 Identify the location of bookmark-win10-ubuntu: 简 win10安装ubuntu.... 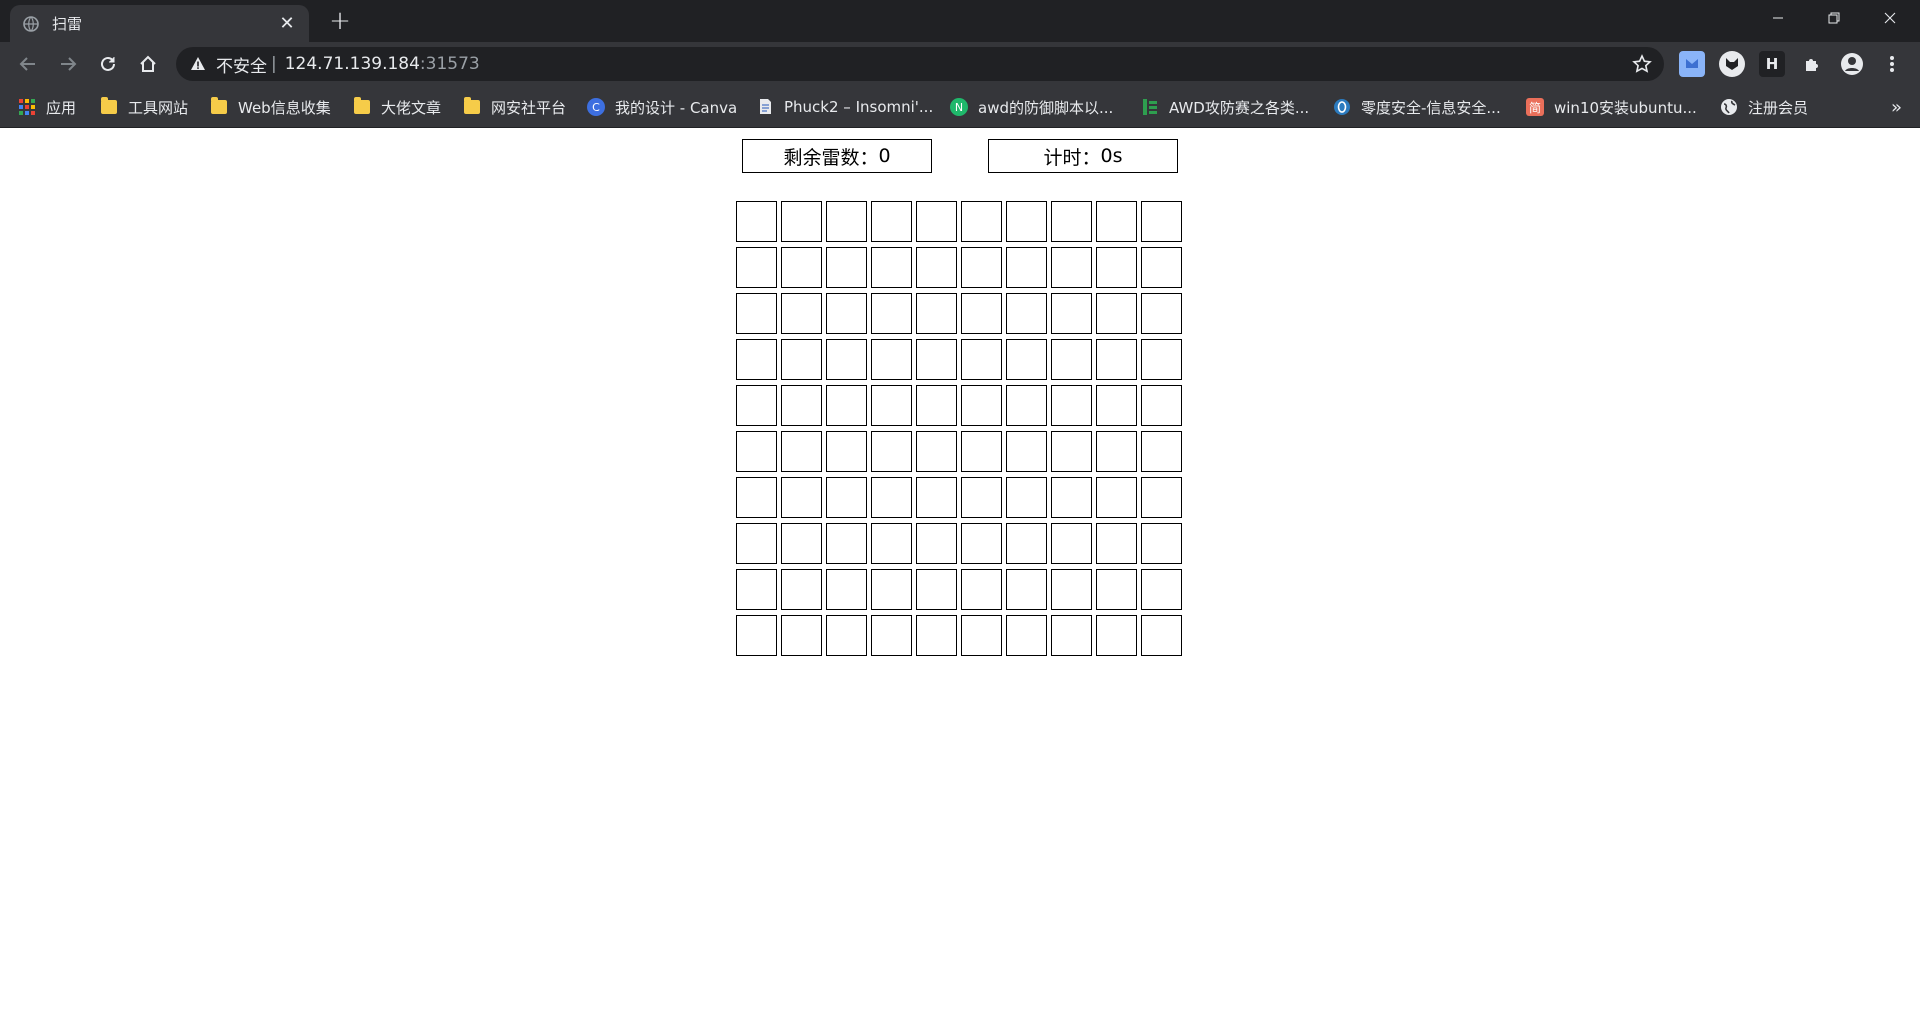
(1611, 107).